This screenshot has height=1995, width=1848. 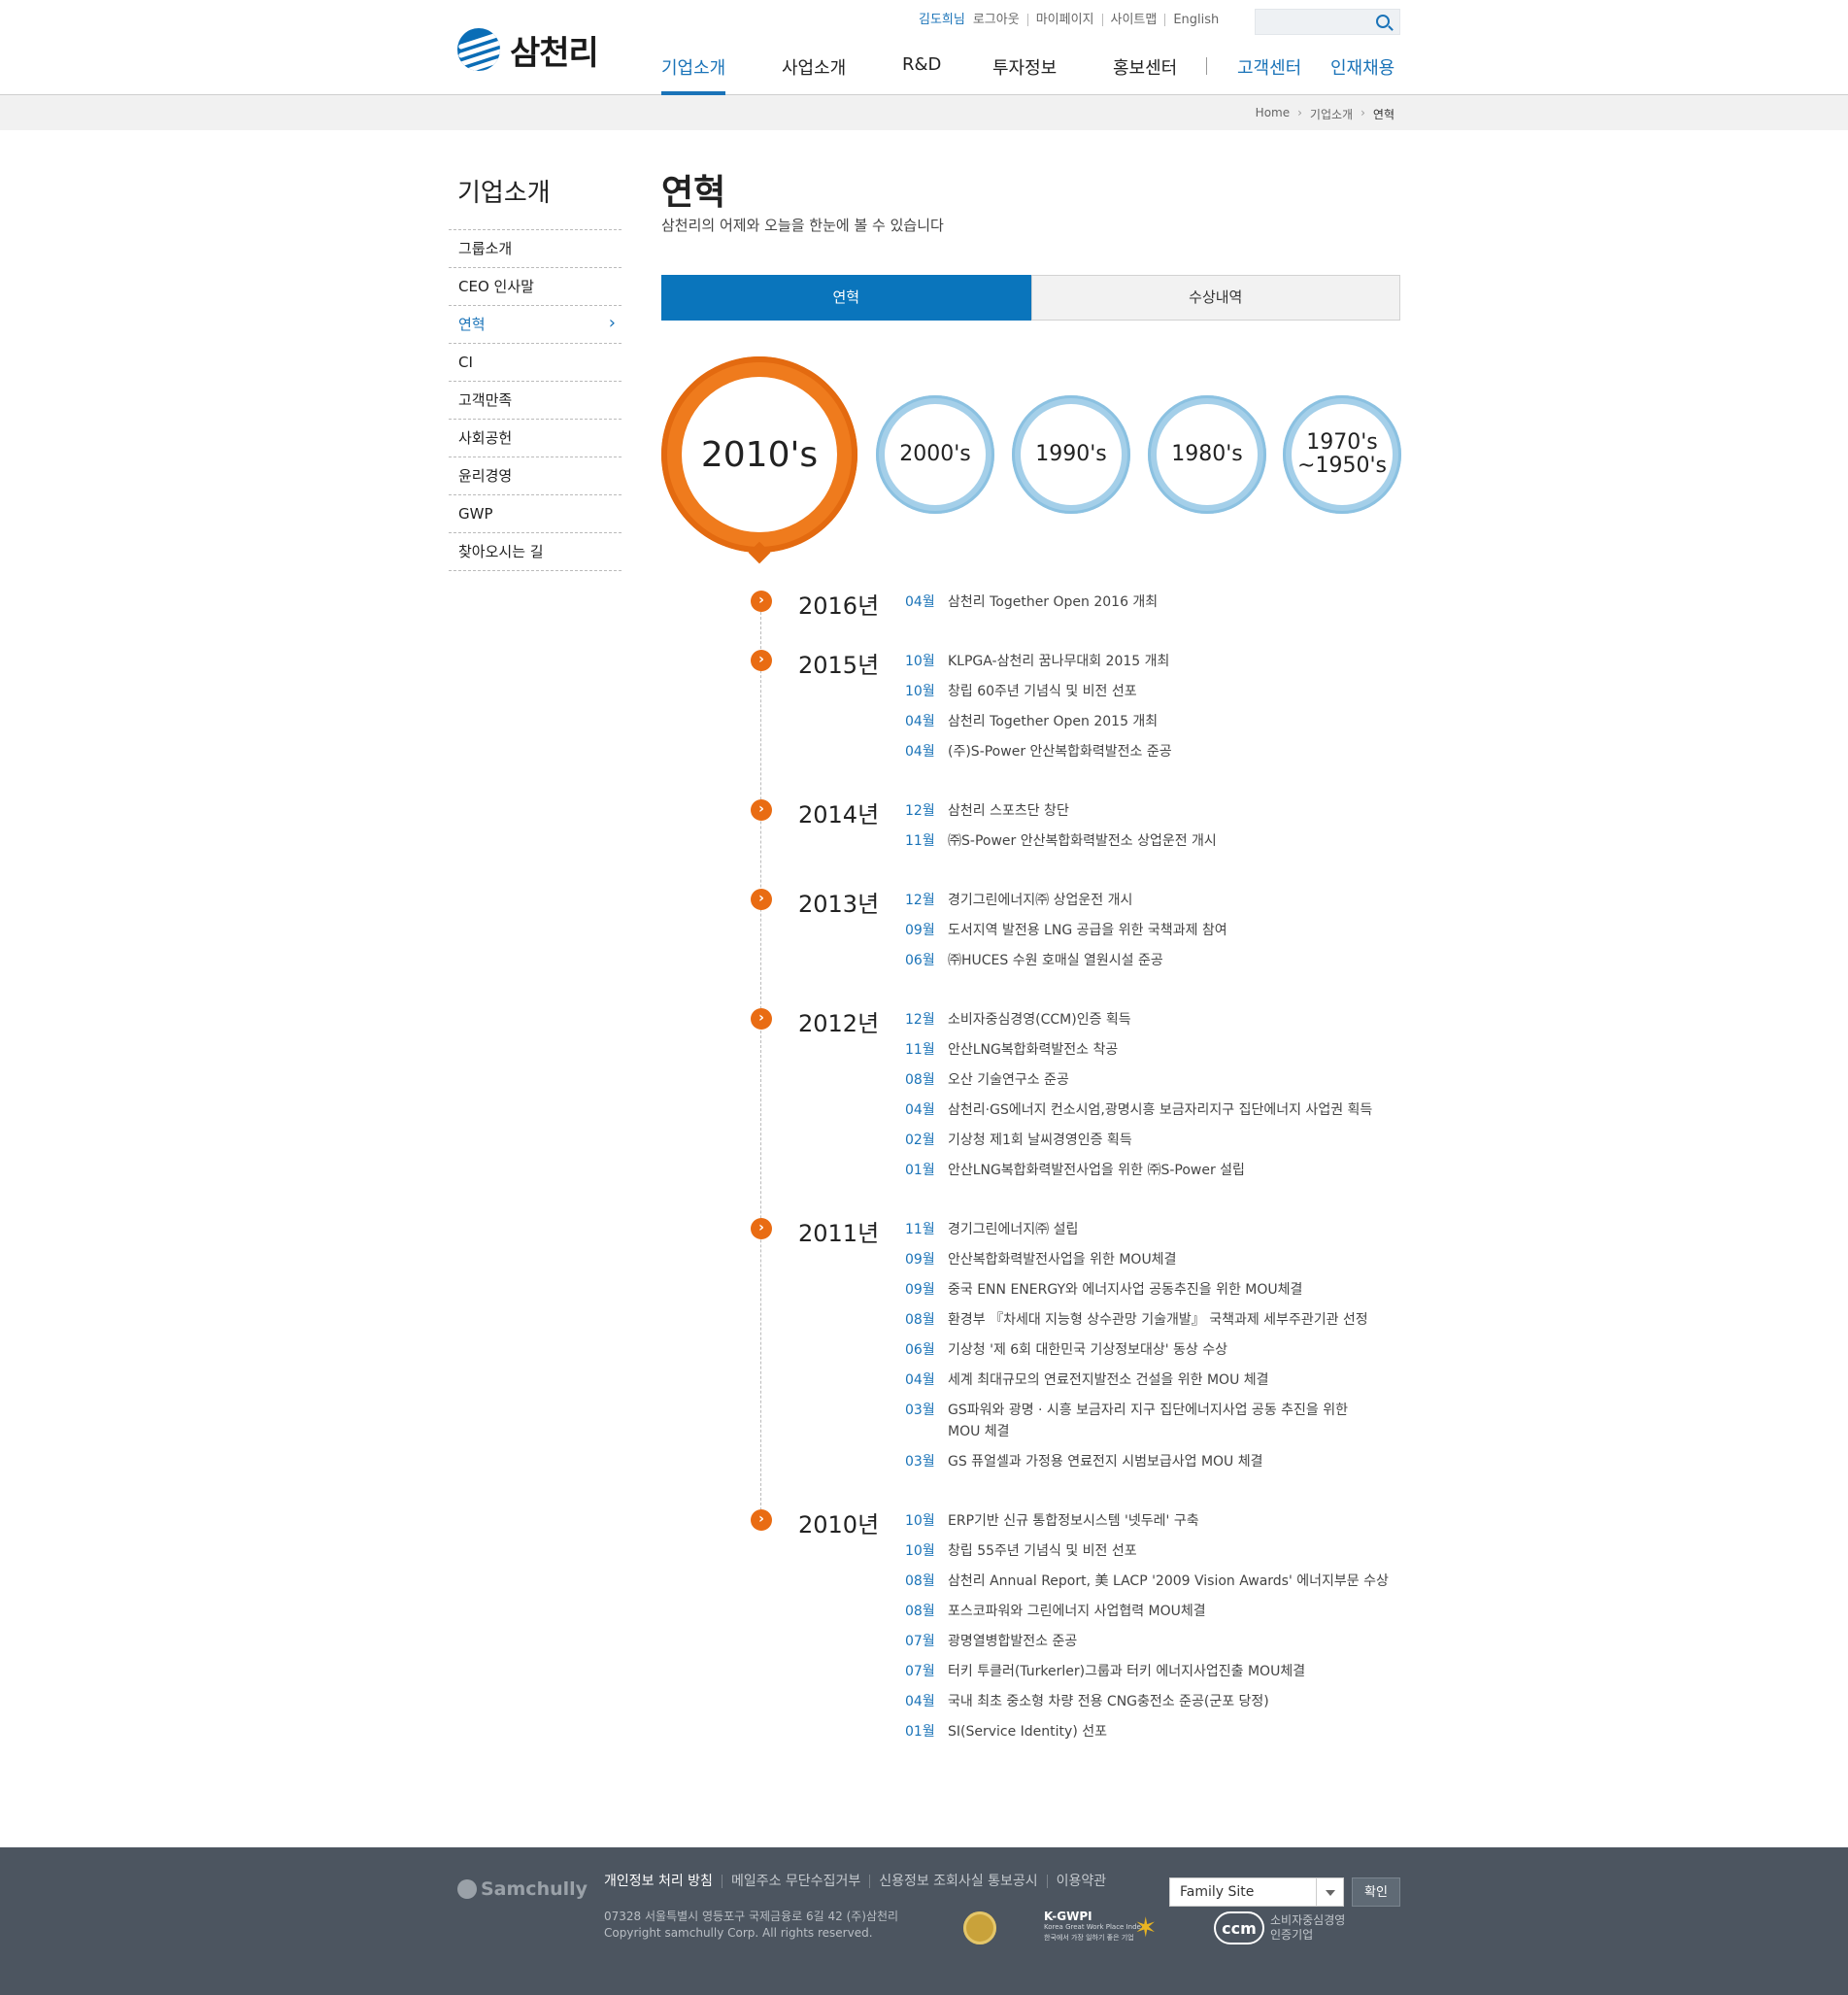 I want to click on logout-link: 로그아웃, so click(x=1000, y=20).